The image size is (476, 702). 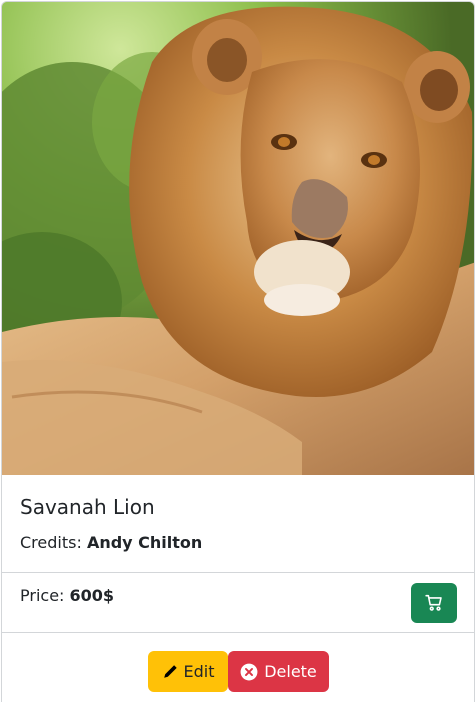 I want to click on price-row: Price: 600$, so click(x=238, y=603).